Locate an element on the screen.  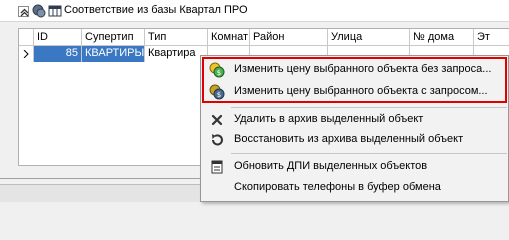
chevron-up-icon is located at coordinates (24, 12).